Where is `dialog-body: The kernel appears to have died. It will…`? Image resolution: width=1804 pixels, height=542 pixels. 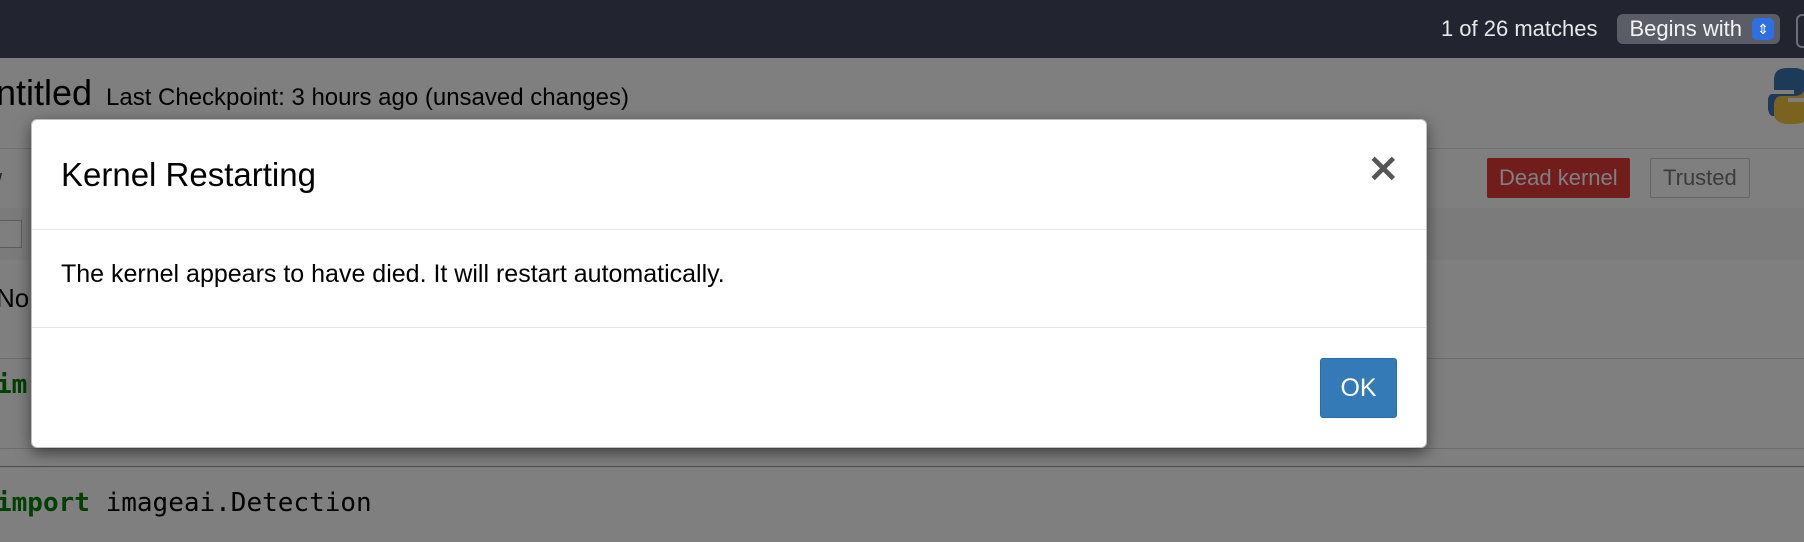 dialog-body: The kernel appears to have died. It will… is located at coordinates (729, 279).